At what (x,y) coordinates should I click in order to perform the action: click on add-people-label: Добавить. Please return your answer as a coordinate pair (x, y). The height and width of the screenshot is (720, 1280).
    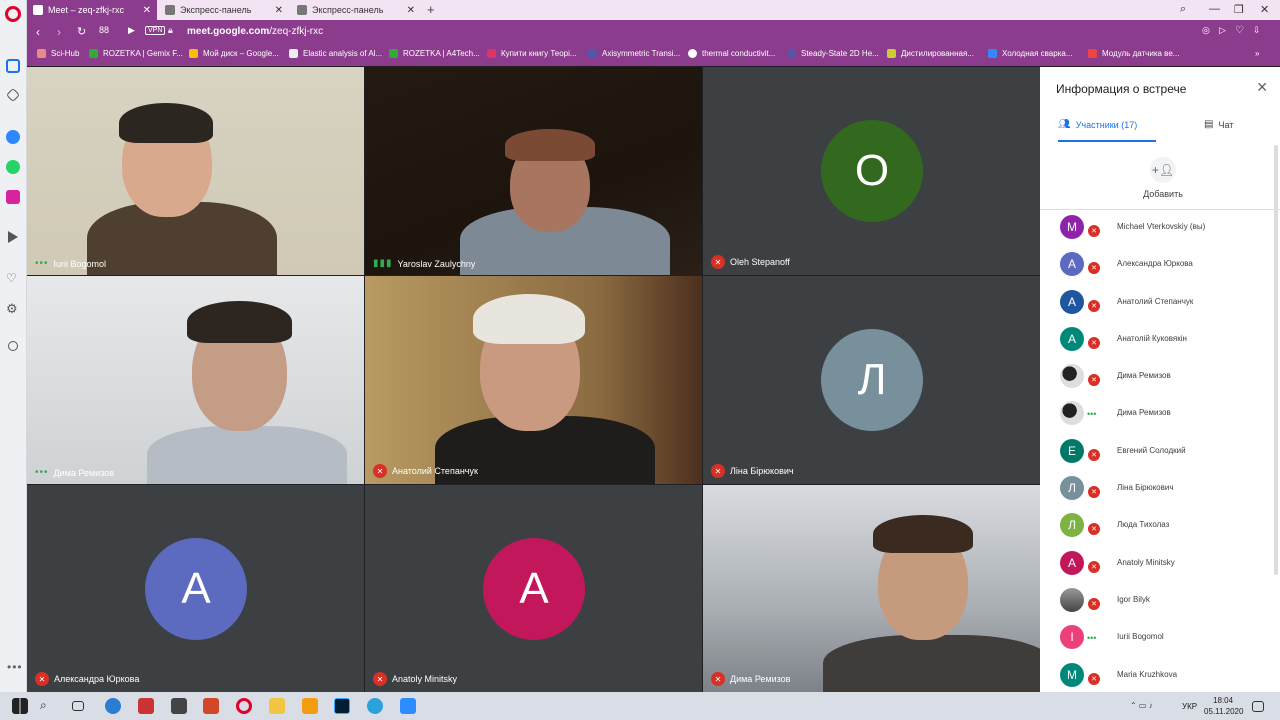
    Looking at the image, I should click on (1163, 194).